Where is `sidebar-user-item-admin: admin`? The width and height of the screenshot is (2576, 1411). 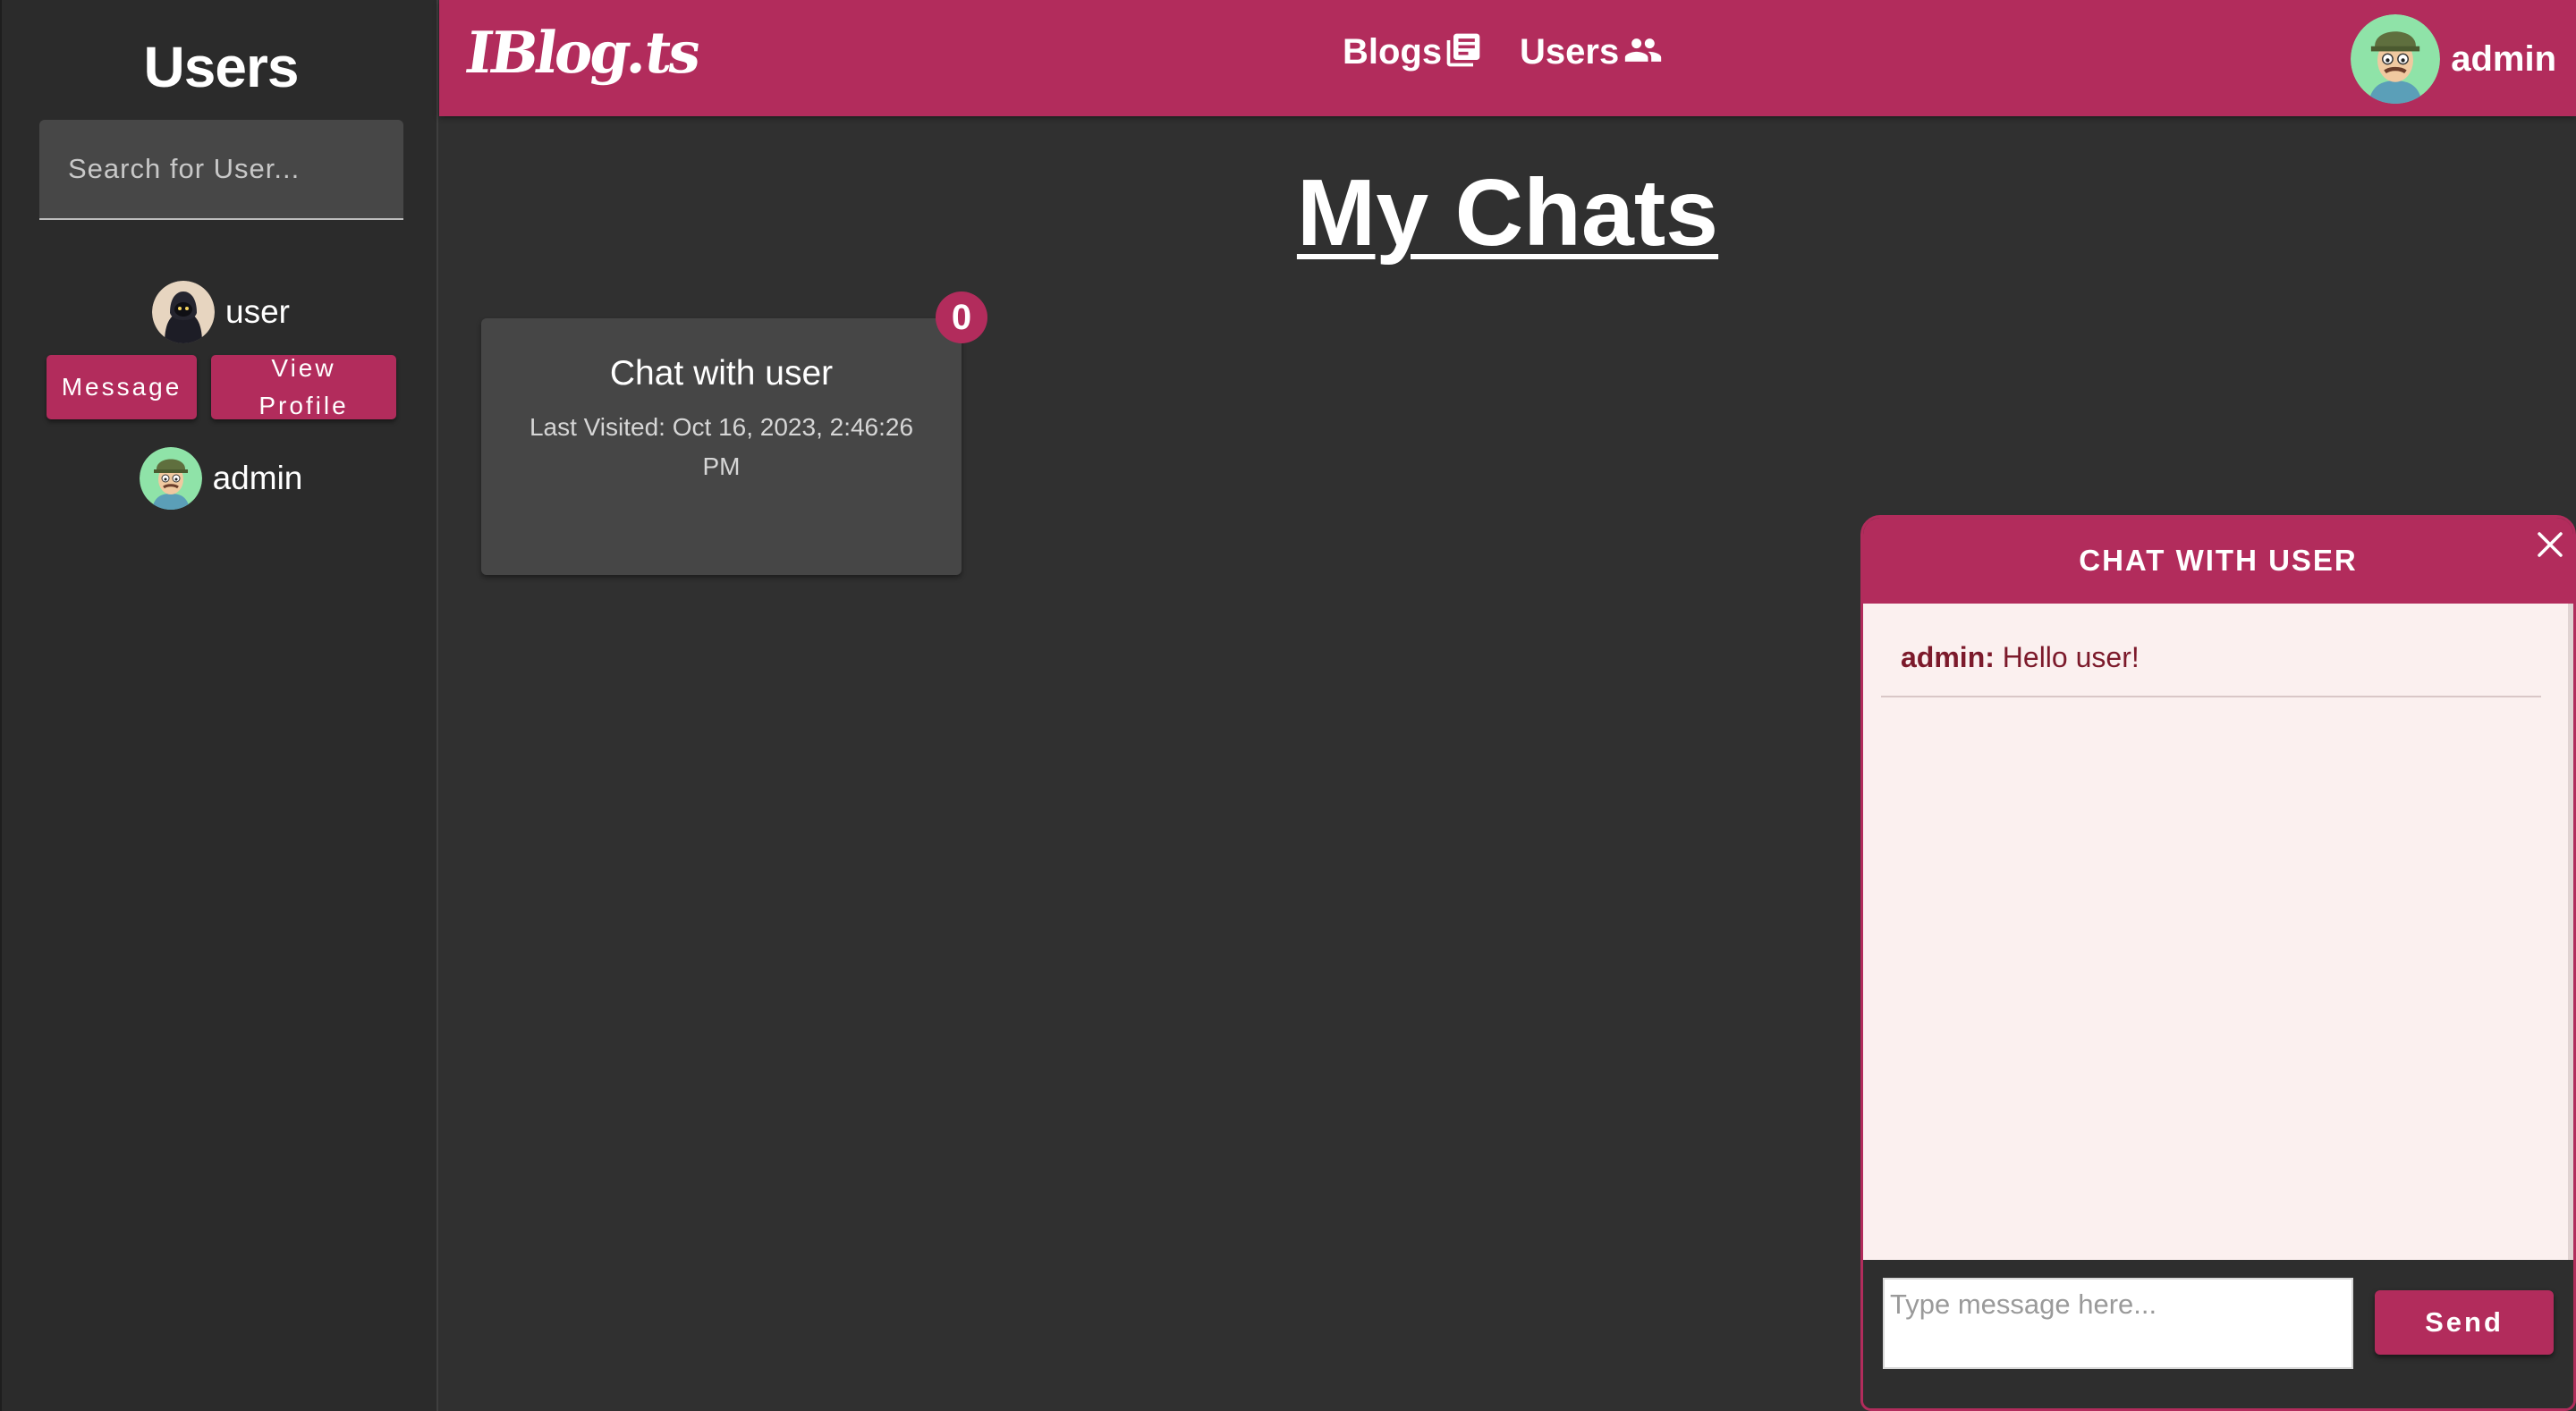
sidebar-user-item-admin: admin is located at coordinates (221, 478).